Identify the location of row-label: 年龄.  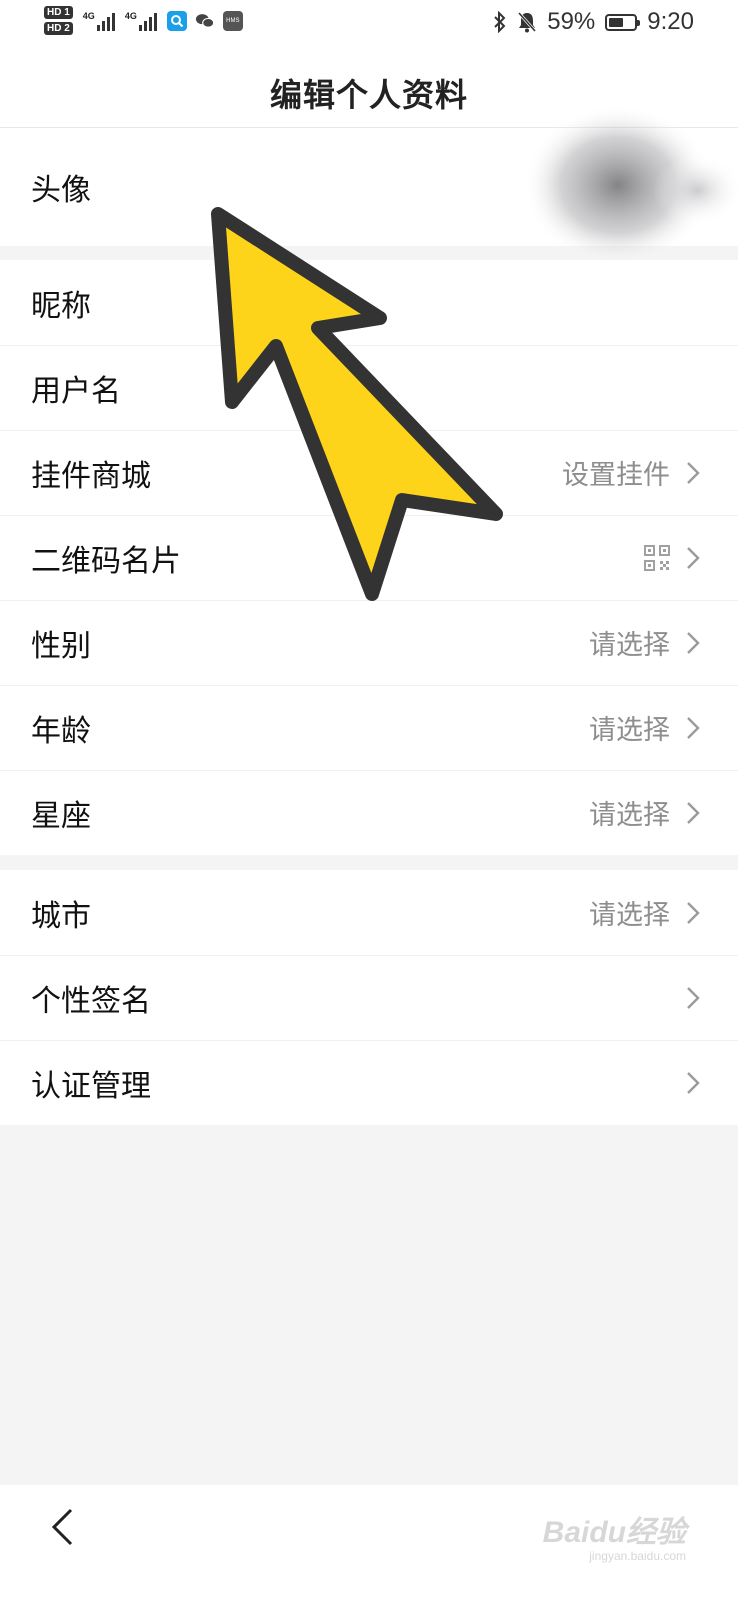
(61, 731).